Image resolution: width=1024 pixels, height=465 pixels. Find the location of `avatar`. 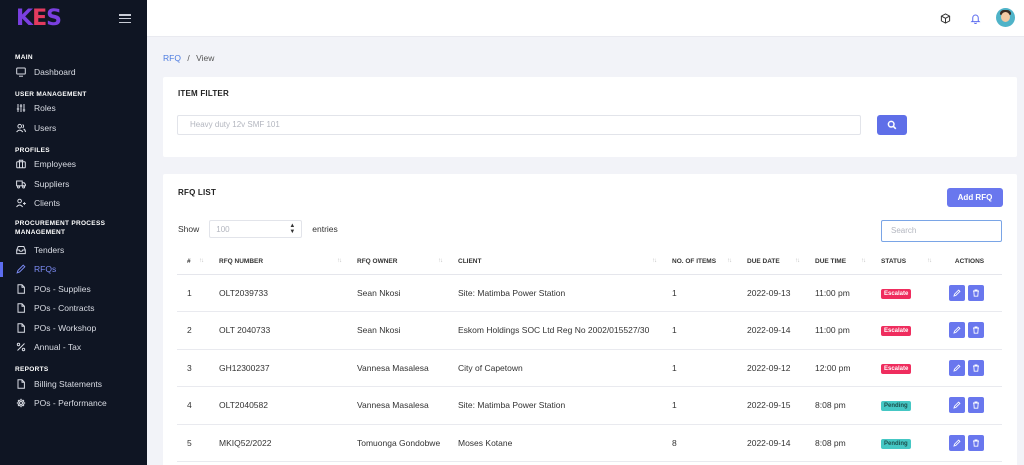

avatar is located at coordinates (1005, 17).